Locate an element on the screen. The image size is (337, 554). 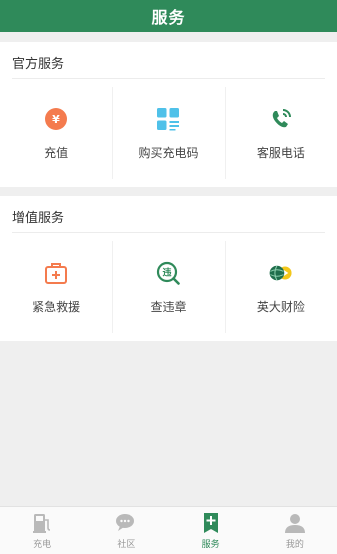
service-bookmark-icon is located at coordinates (211, 523).